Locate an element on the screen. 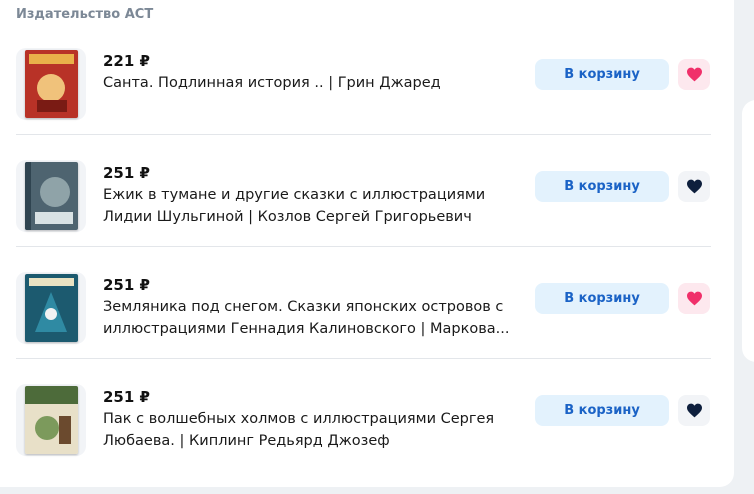 The height and width of the screenshot is (494, 754). price: 221 ₽ is located at coordinates (126, 61).